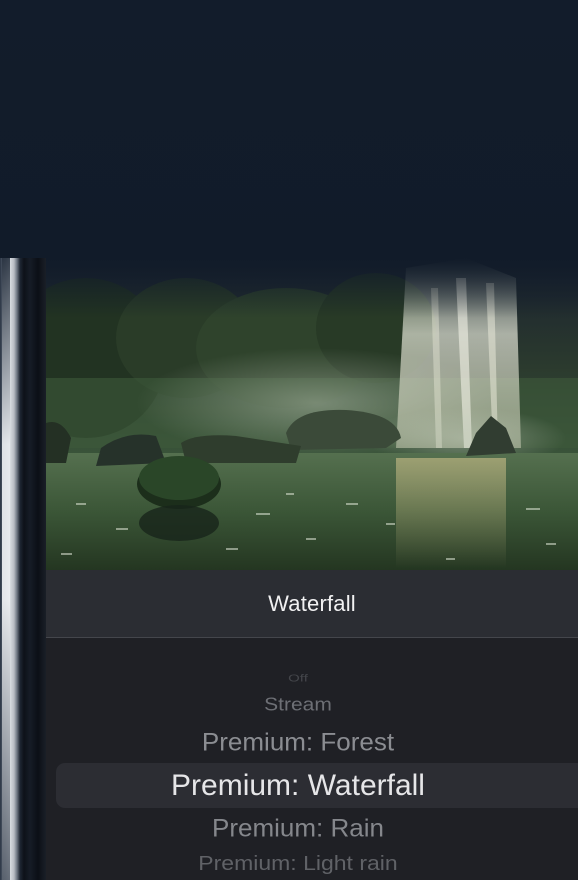  I want to click on device-frame-highlight, so click(6, 569).